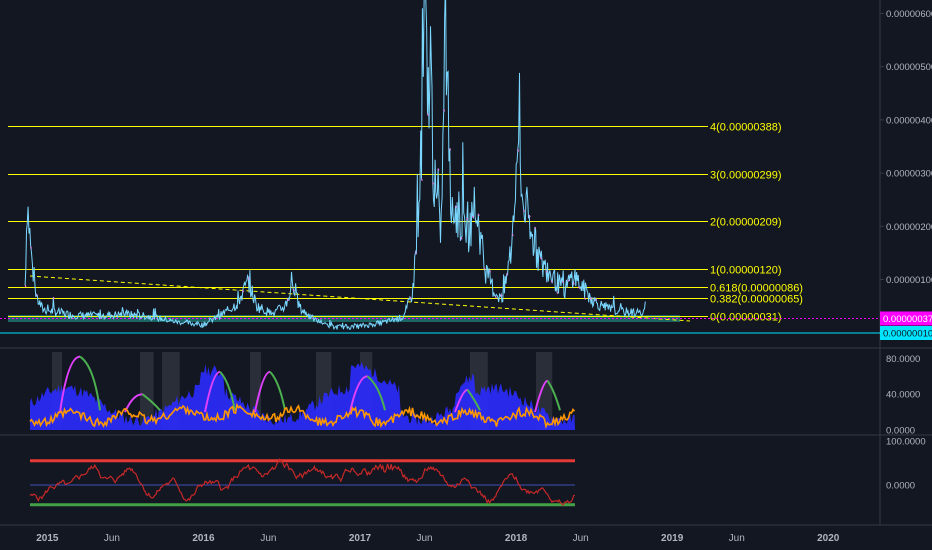 This screenshot has height=550, width=932. I want to click on price-tick-label: 0.00000500, so click(909, 67).